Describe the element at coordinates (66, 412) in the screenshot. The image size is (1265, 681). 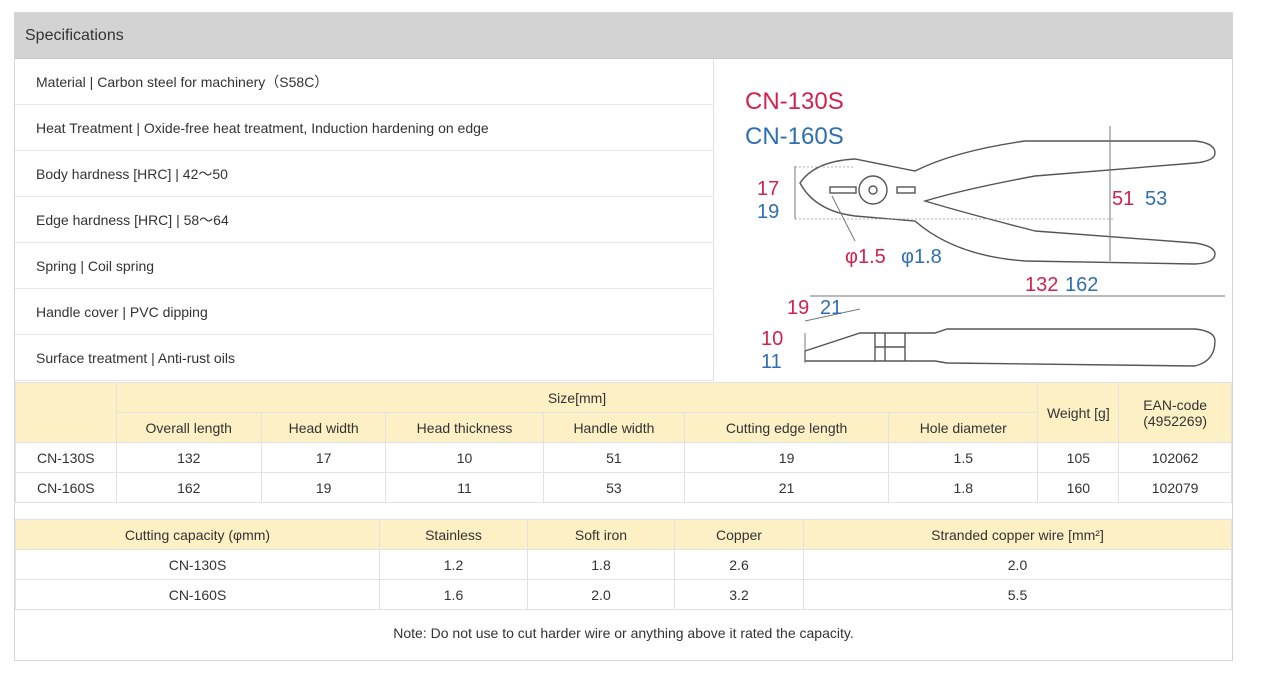
I see `size-table-corner` at that location.